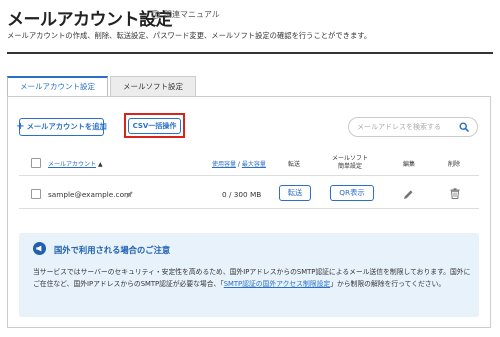  What do you see at coordinates (249, 175) in the screenshot?
I see `header-divider` at bounding box center [249, 175].